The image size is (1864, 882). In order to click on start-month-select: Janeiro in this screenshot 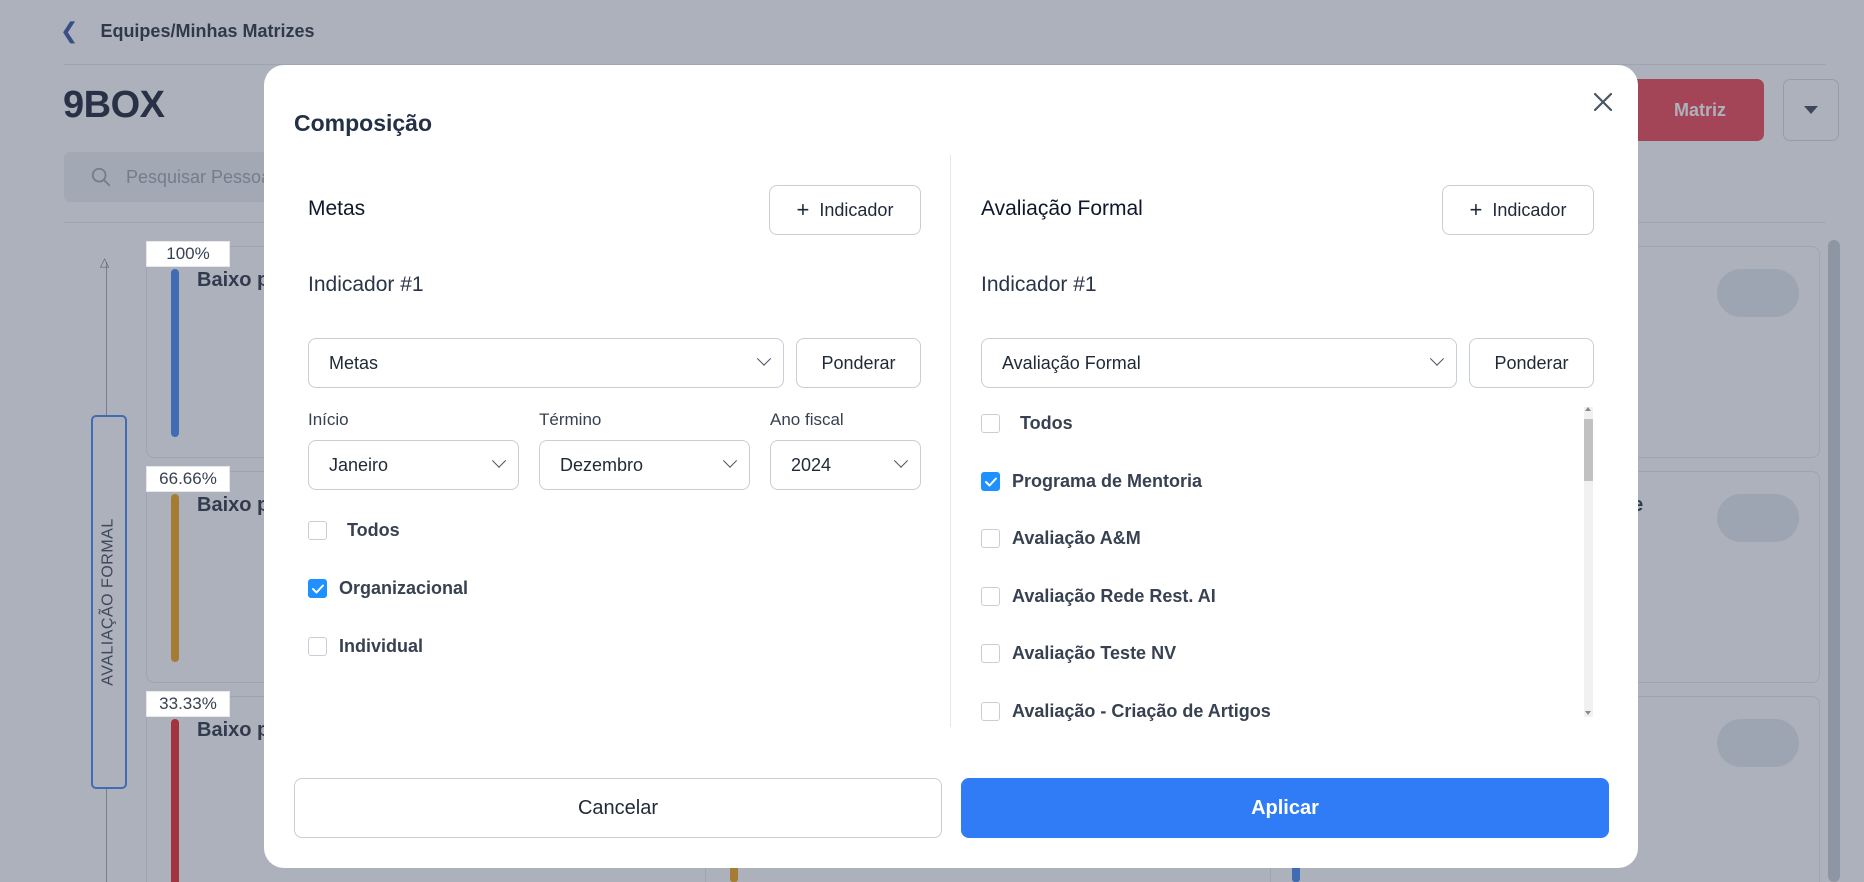, I will do `click(413, 465)`.